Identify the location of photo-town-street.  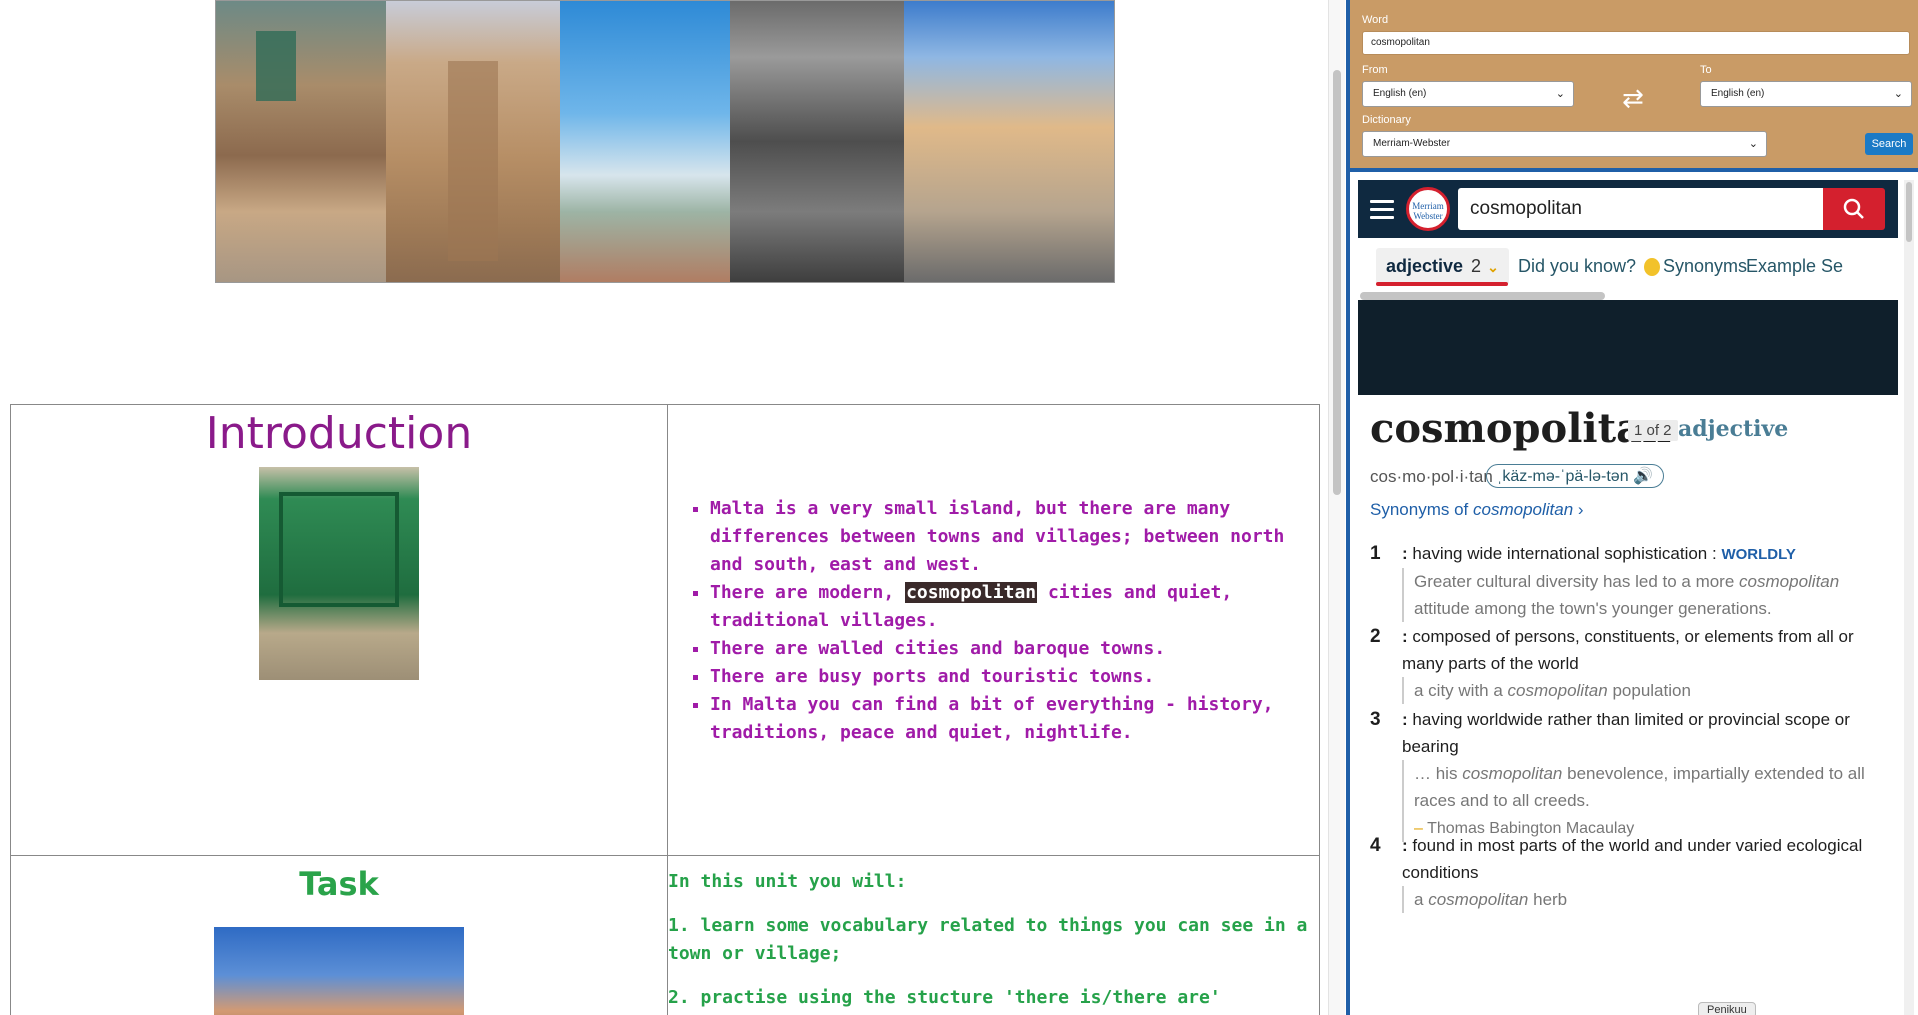
(1009, 141).